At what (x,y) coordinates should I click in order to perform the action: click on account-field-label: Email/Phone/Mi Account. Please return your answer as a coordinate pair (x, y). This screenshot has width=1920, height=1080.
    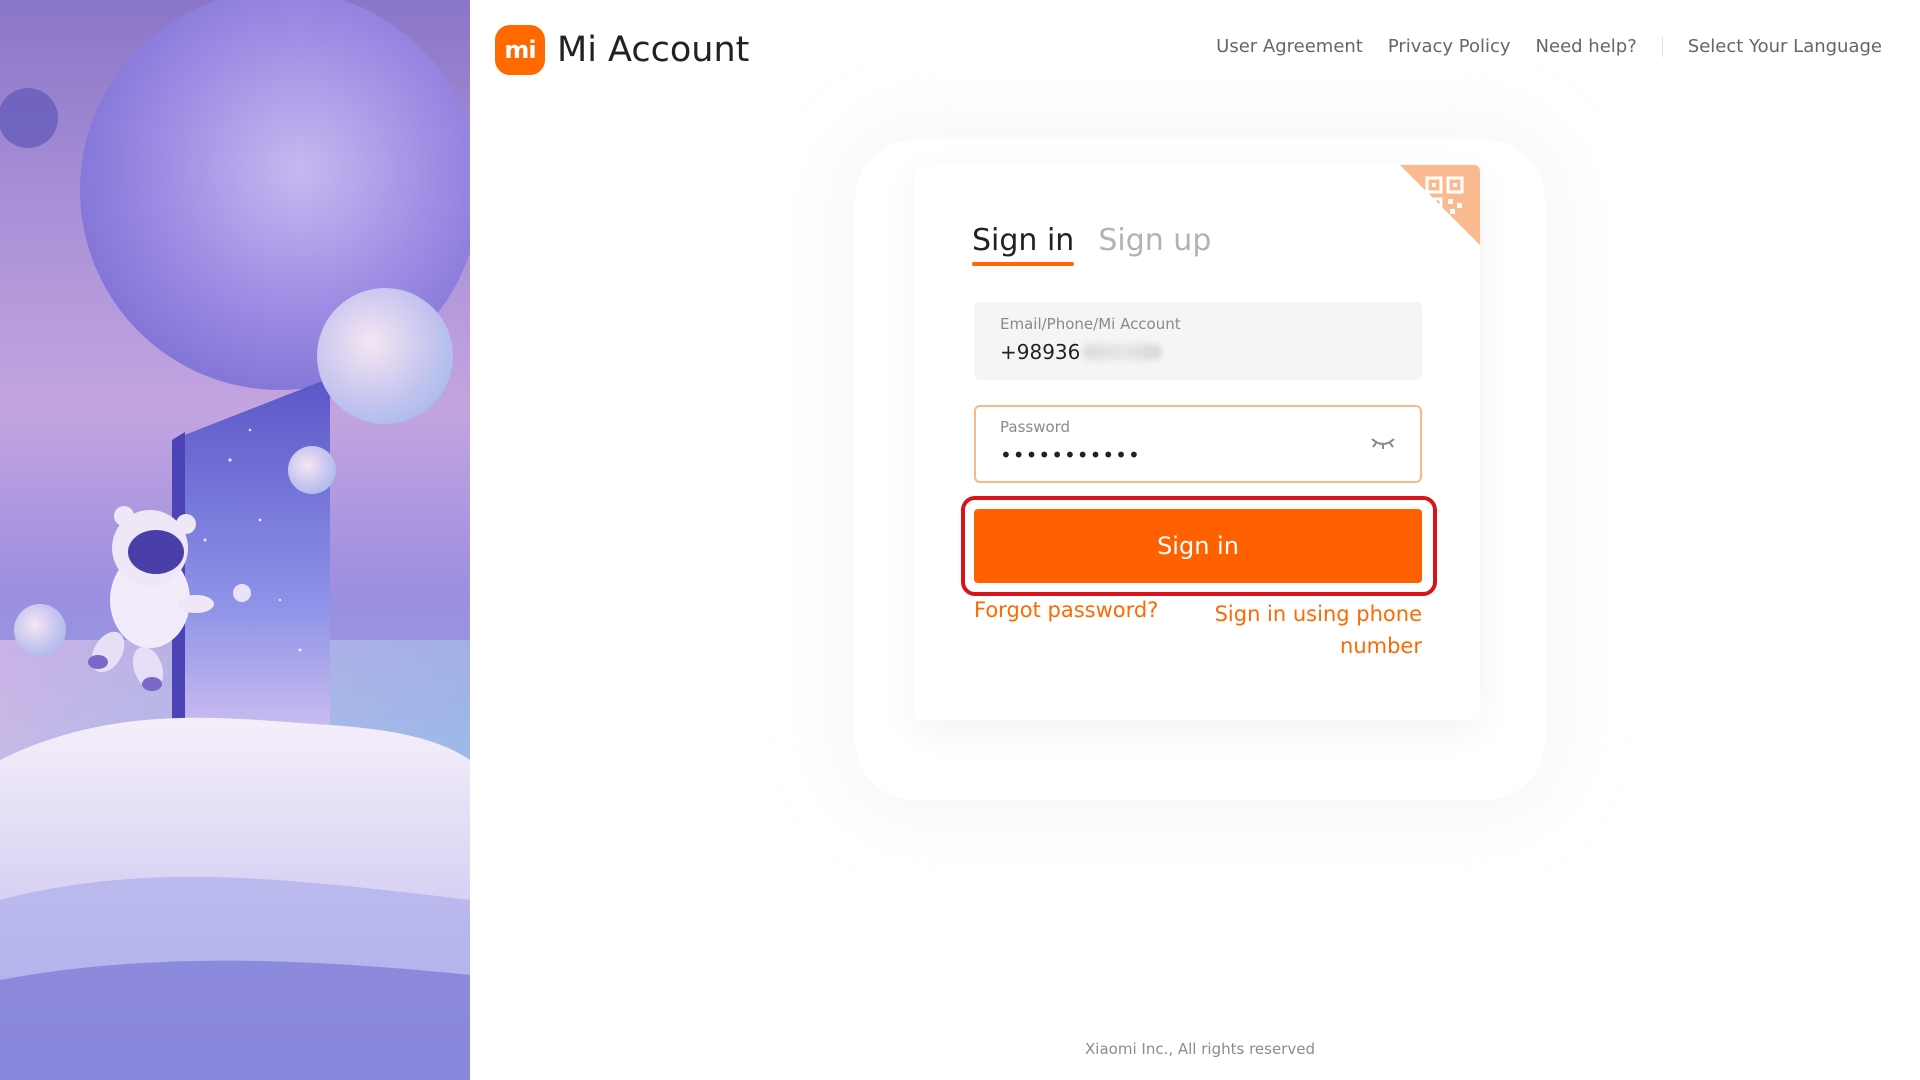
    Looking at the image, I should click on (1090, 324).